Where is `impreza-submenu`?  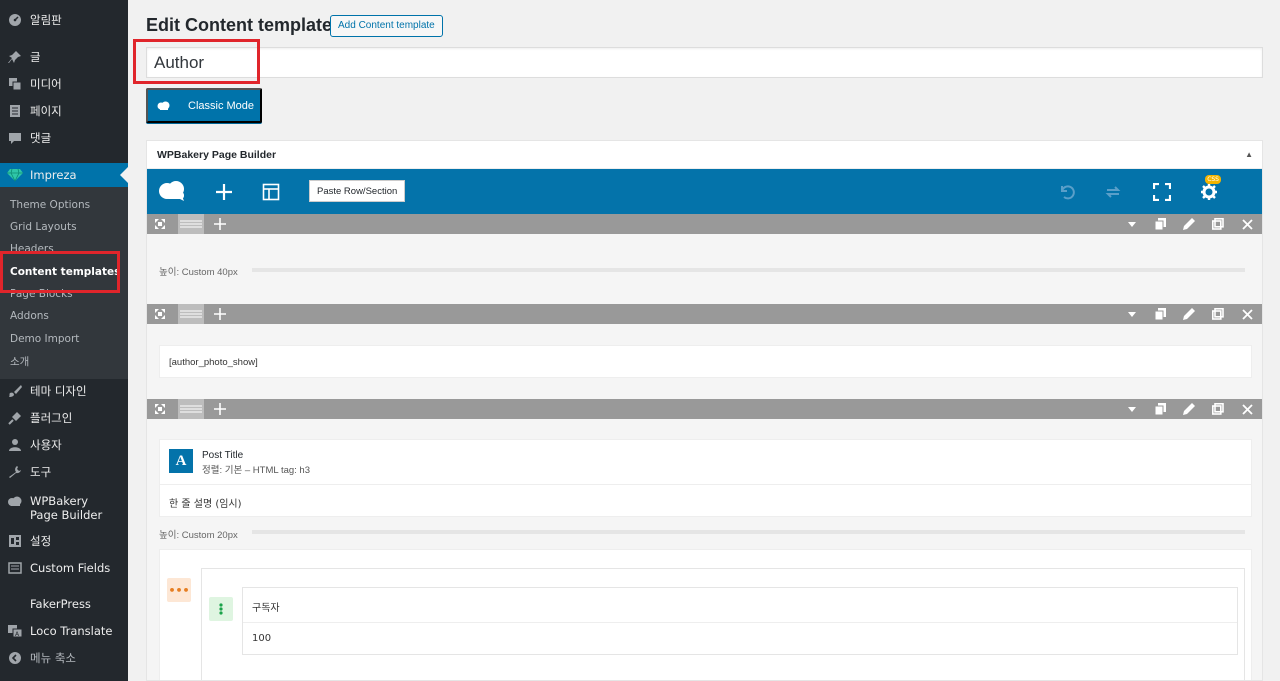 impreza-submenu is located at coordinates (64, 282).